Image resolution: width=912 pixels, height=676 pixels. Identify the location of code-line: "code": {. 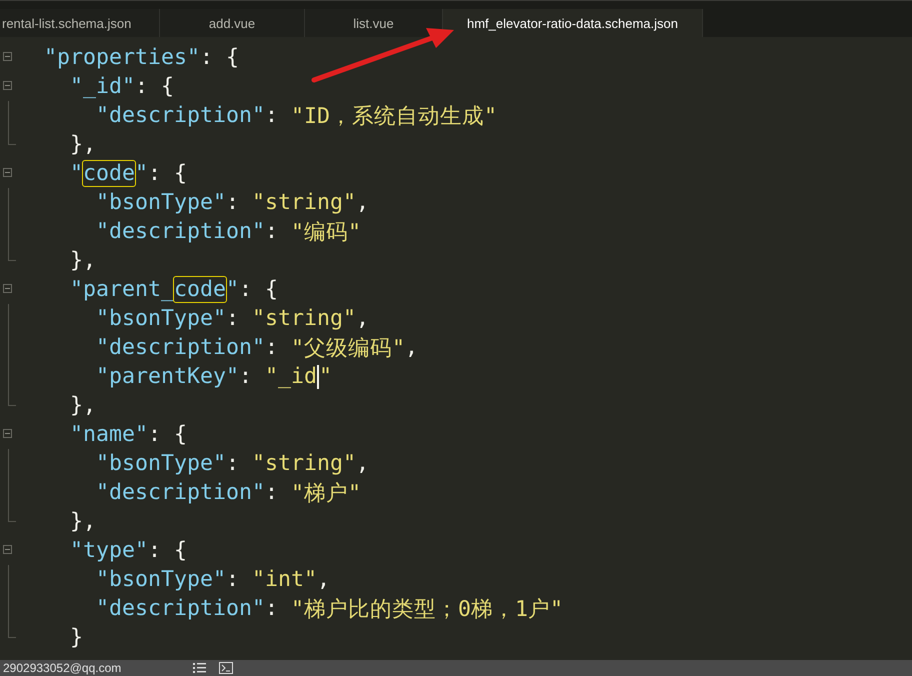
(128, 173).